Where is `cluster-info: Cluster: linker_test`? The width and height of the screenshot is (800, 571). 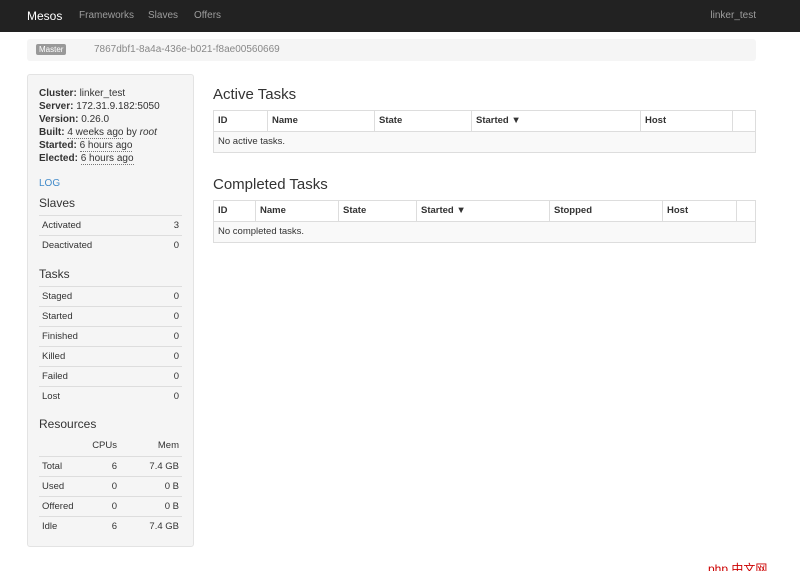 cluster-info: Cluster: linker_test is located at coordinates (82, 93).